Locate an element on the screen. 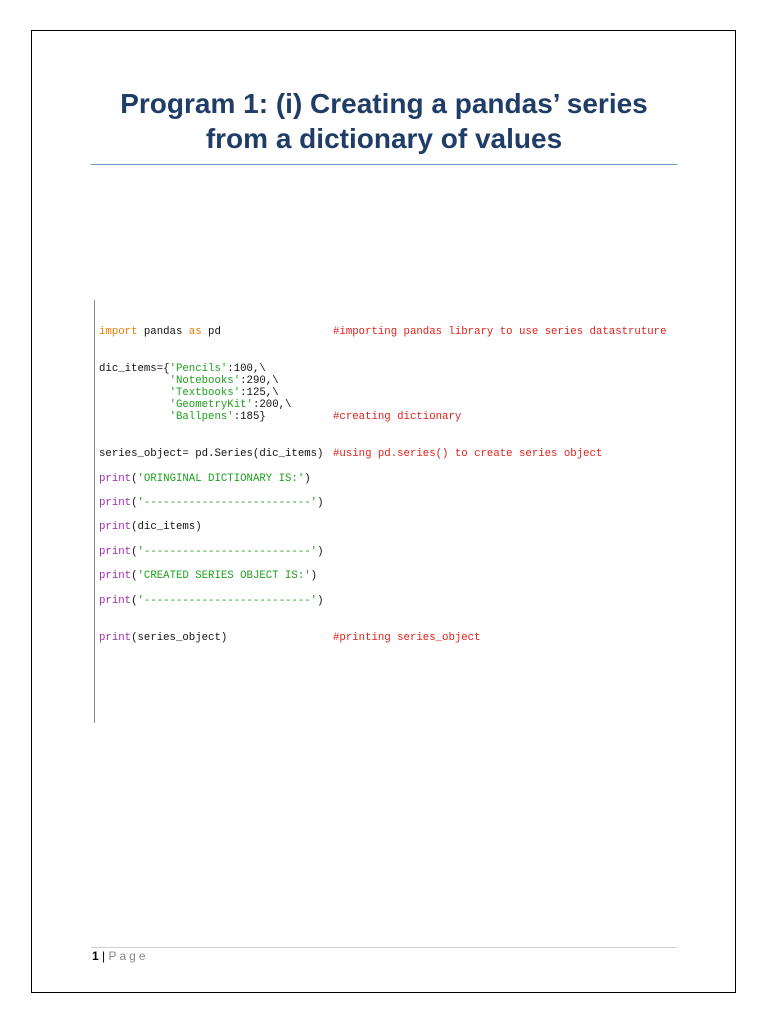 This screenshot has width=768, height=1024. code-token: 'Pencils' is located at coordinates (198, 369).